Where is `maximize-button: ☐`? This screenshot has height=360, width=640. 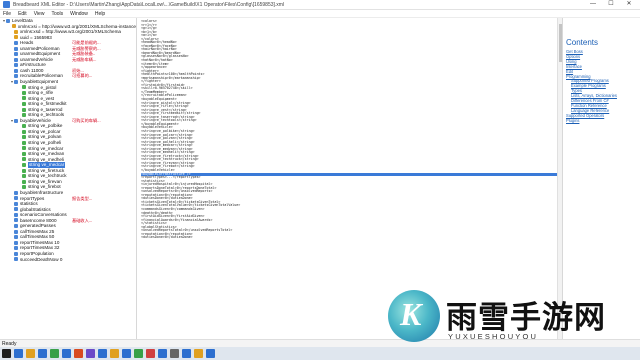
maximize-button: ☐ is located at coordinates (611, 4).